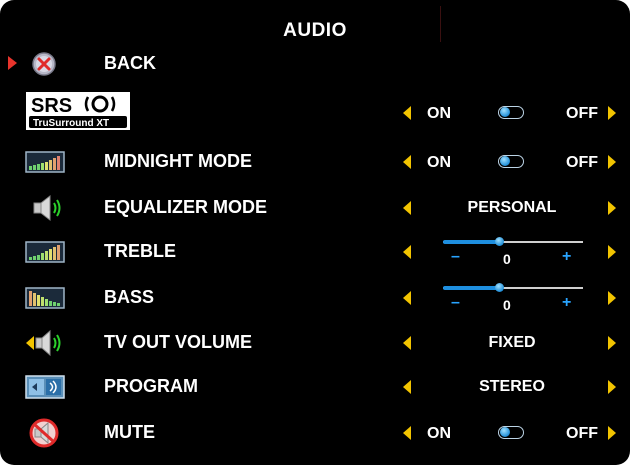 Image resolution: width=636 pixels, height=473 pixels. What do you see at coordinates (129, 432) in the screenshot?
I see `menu-item-label: MUTE` at bounding box center [129, 432].